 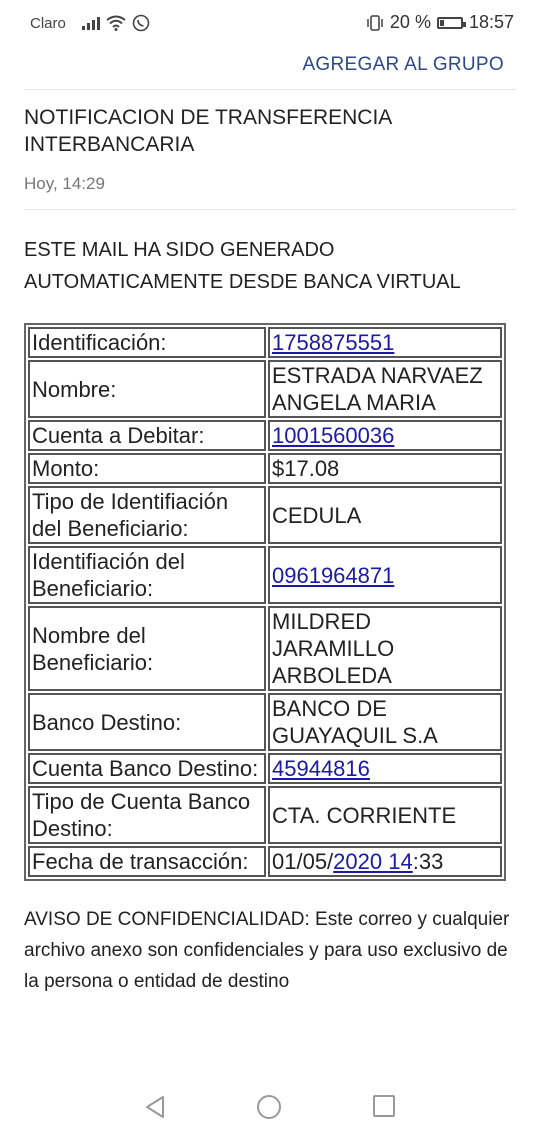 I want to click on clock: 18:57, so click(x=491, y=22).